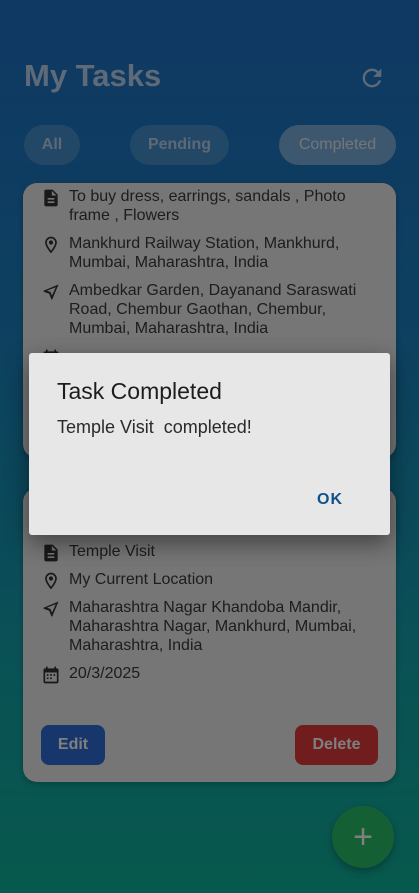 Image resolution: width=419 pixels, height=893 pixels. What do you see at coordinates (154, 427) in the screenshot?
I see `dialog-message: Temple Visit completed!` at bounding box center [154, 427].